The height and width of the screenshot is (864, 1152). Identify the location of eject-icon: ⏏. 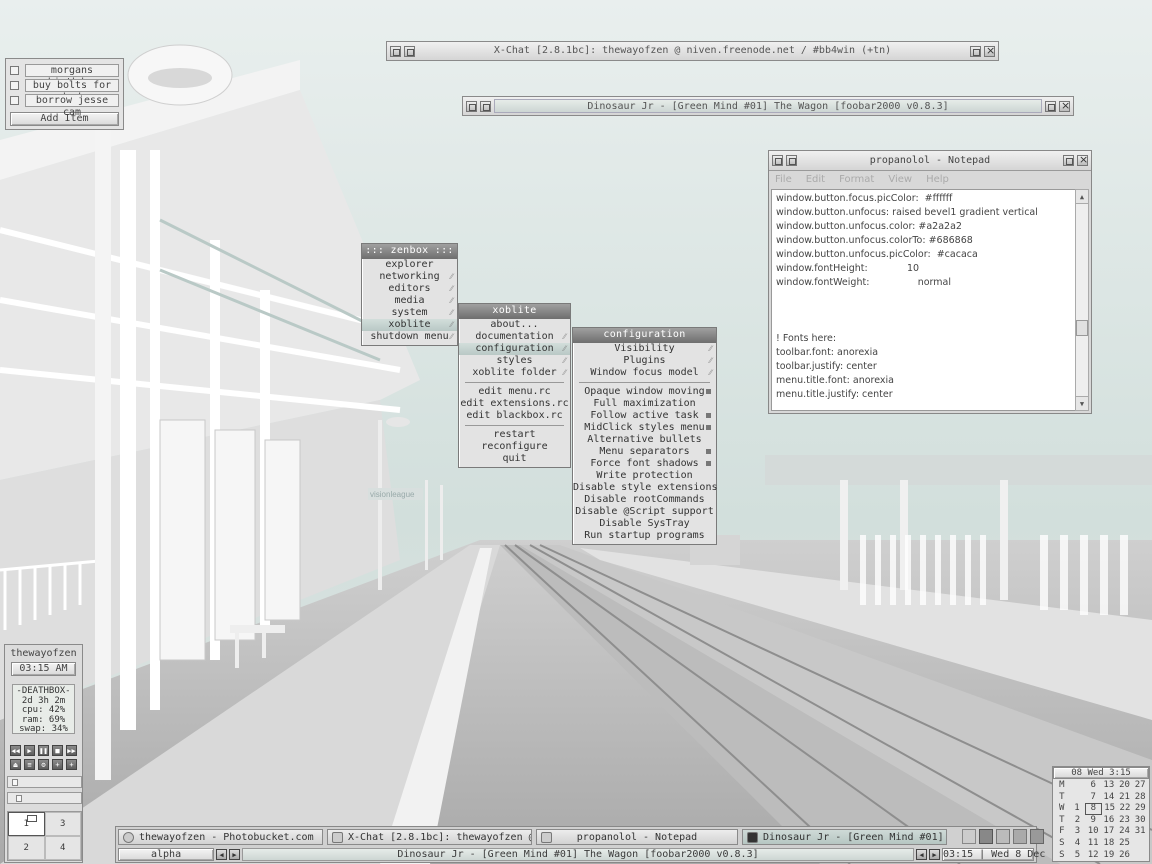
(15, 764).